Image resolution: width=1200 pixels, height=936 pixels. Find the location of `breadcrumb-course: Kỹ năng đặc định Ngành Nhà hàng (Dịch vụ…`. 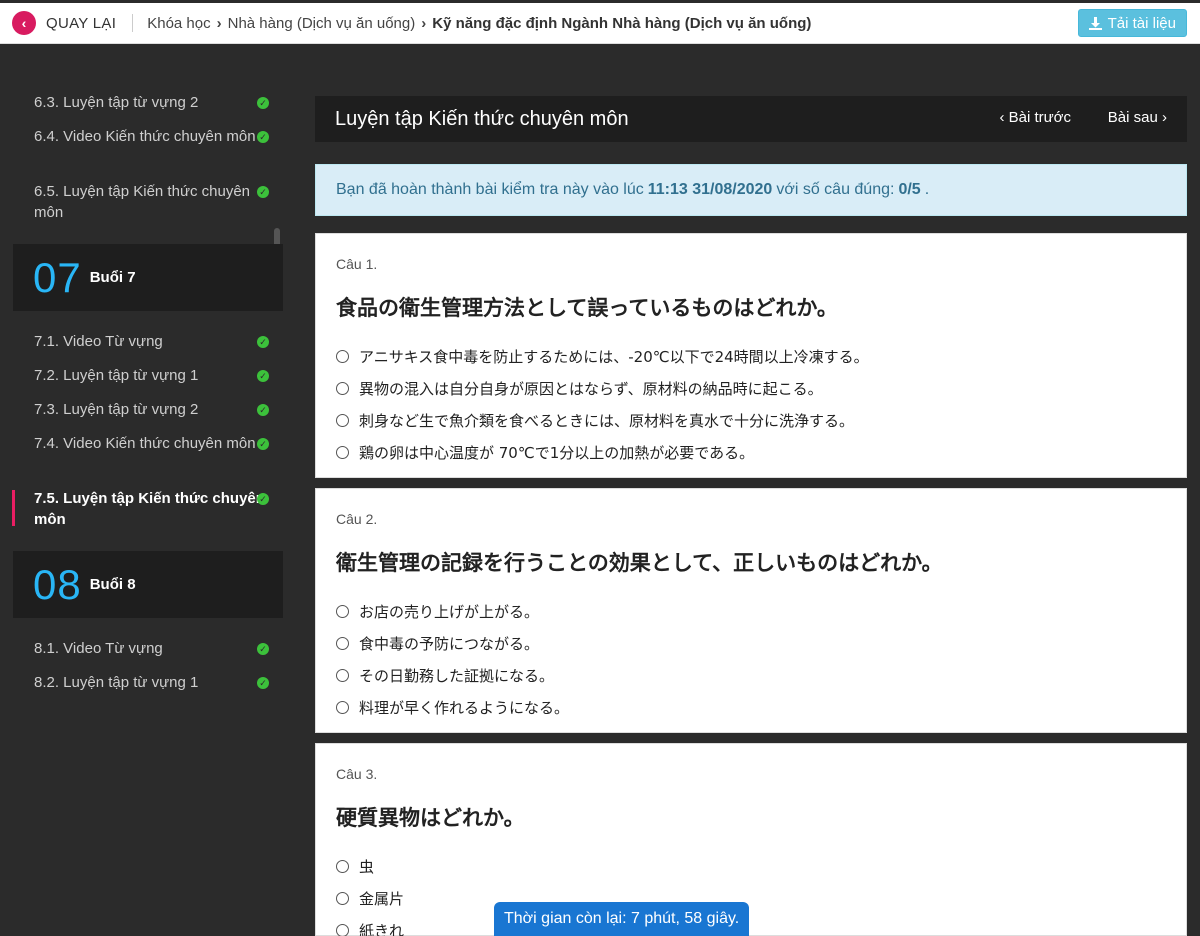

breadcrumb-course: Kỹ năng đặc định Ngành Nhà hàng (Dịch vụ… is located at coordinates (622, 23).